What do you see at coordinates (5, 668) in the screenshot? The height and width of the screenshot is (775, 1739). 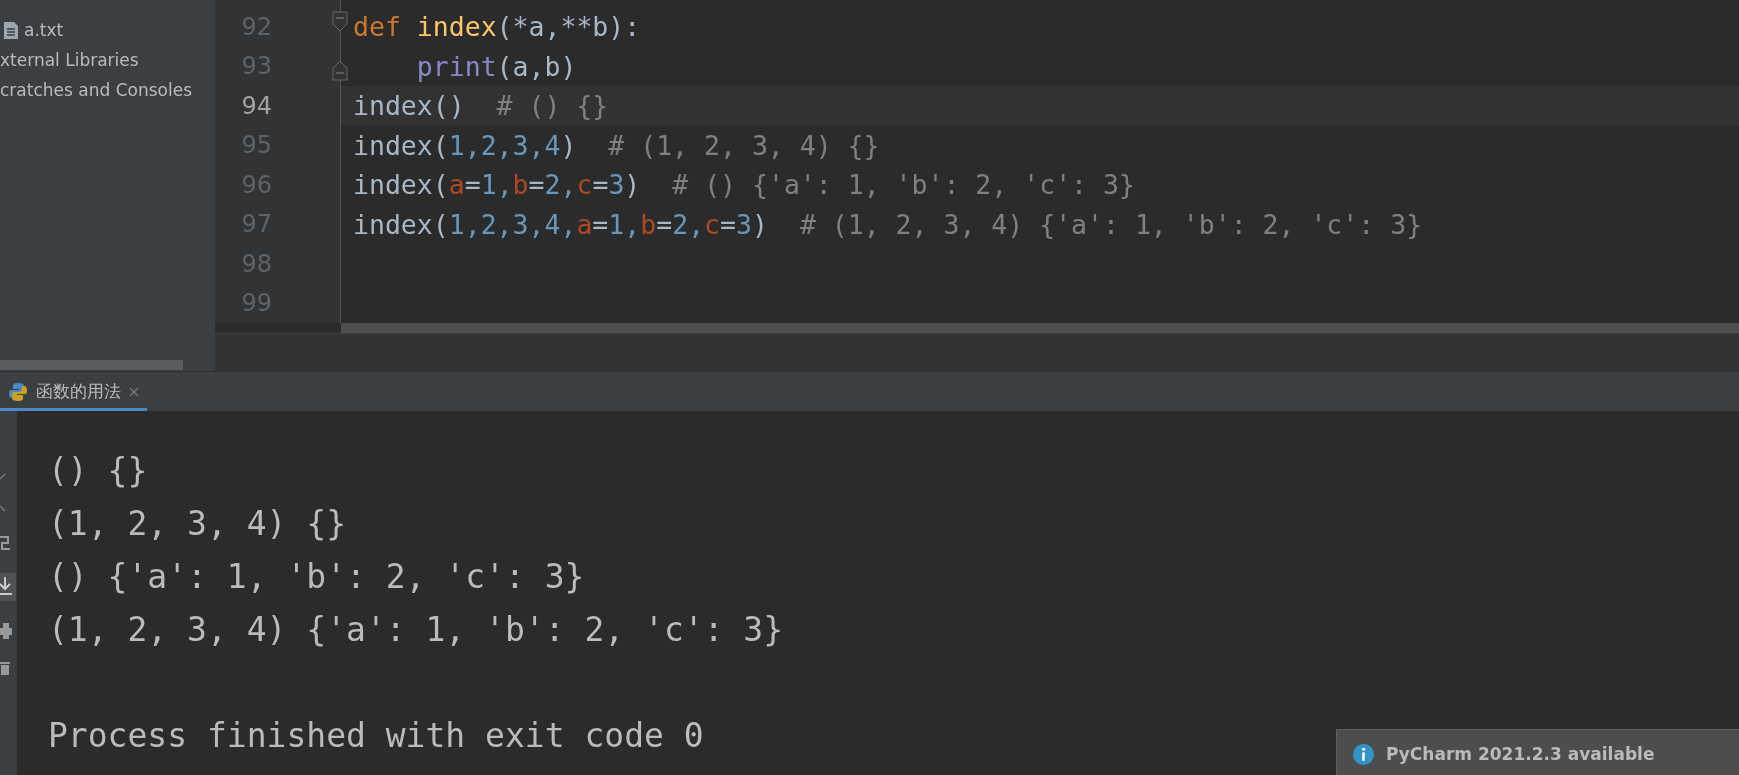 I see `trash-icon` at bounding box center [5, 668].